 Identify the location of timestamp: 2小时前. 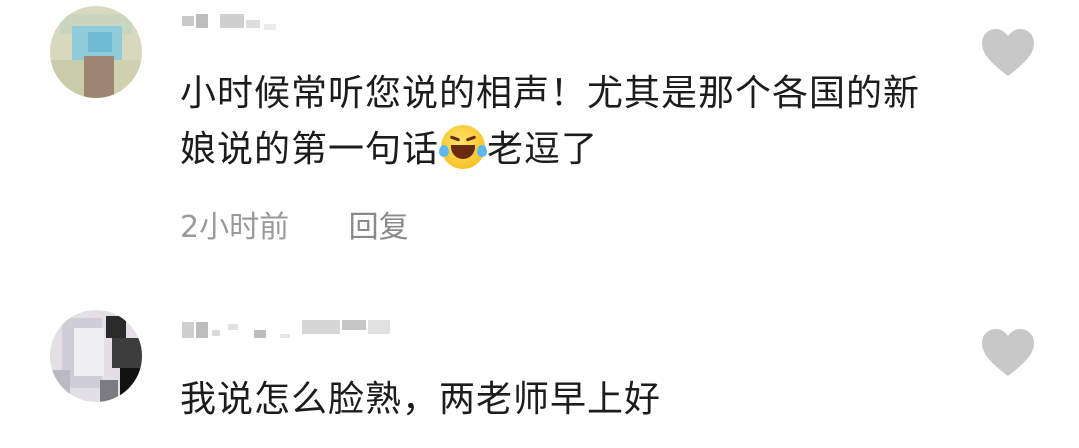
(235, 227).